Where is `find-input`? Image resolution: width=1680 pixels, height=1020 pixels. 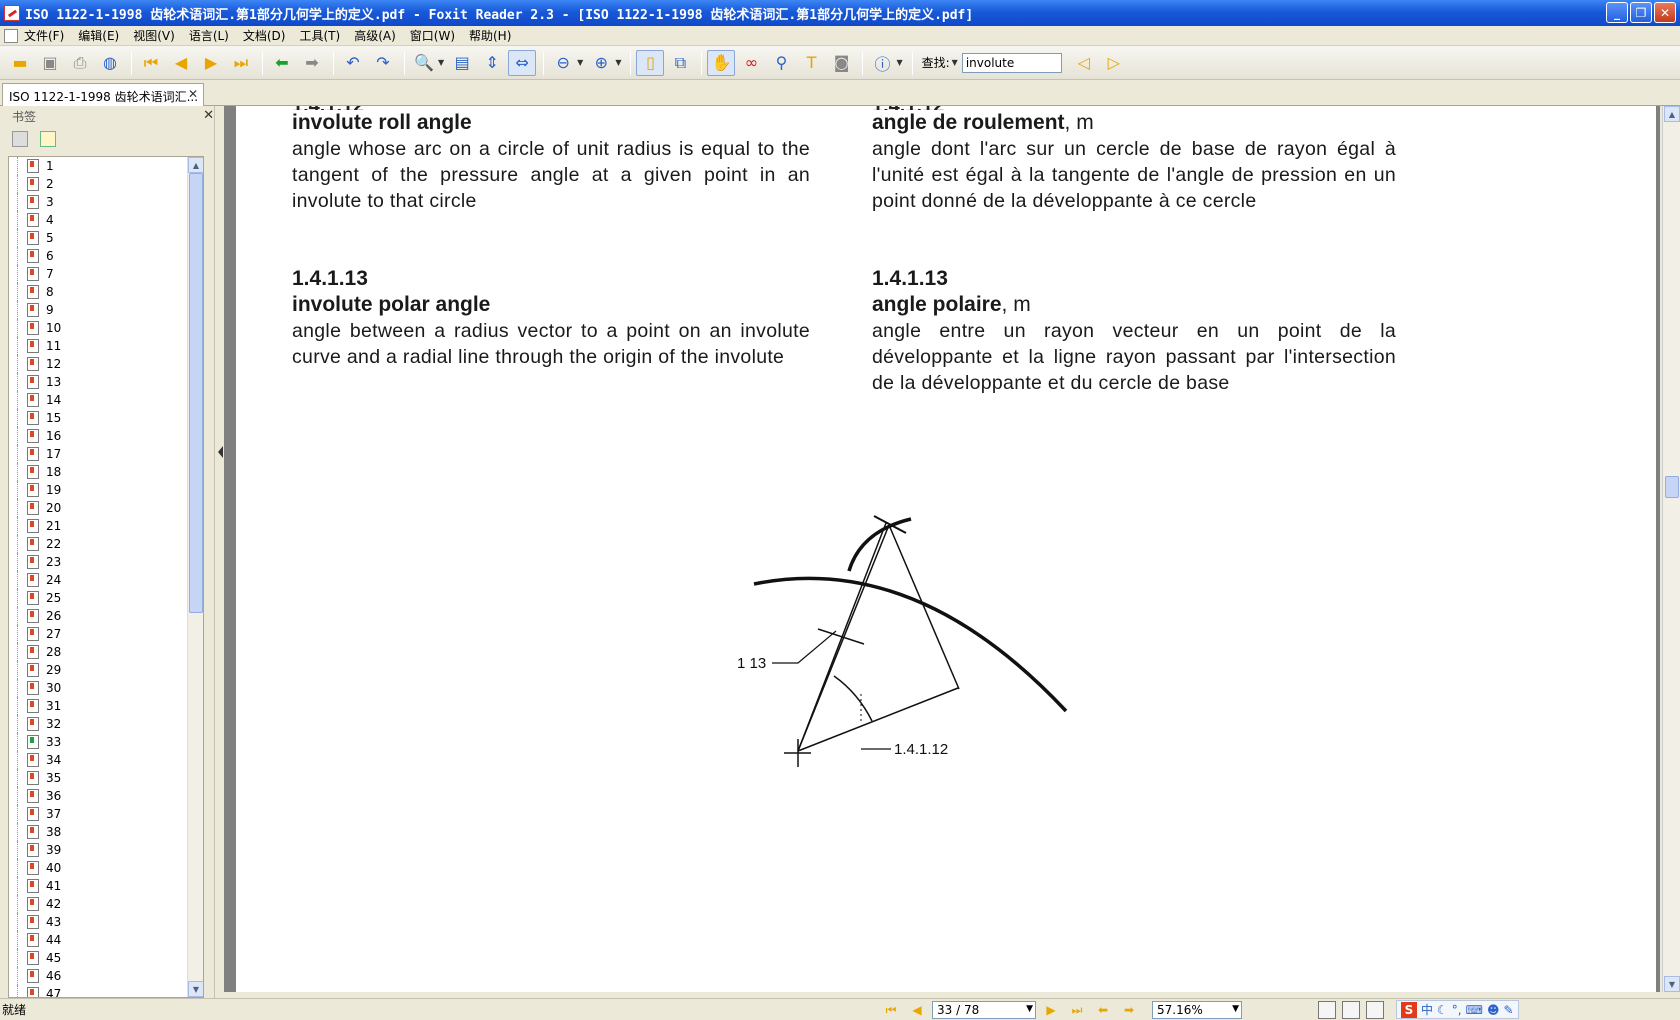
find-input is located at coordinates (1011, 62).